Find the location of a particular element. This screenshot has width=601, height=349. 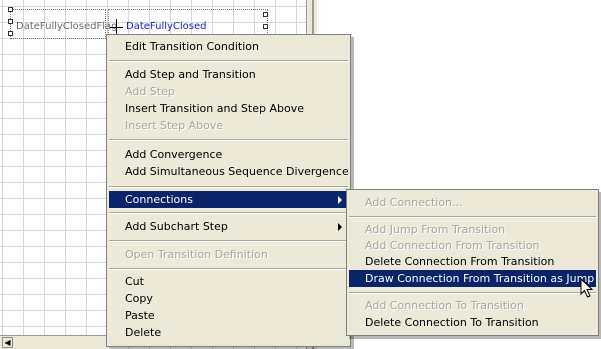

scroll-left-arrow-icon: ◀ is located at coordinates (7, 342).